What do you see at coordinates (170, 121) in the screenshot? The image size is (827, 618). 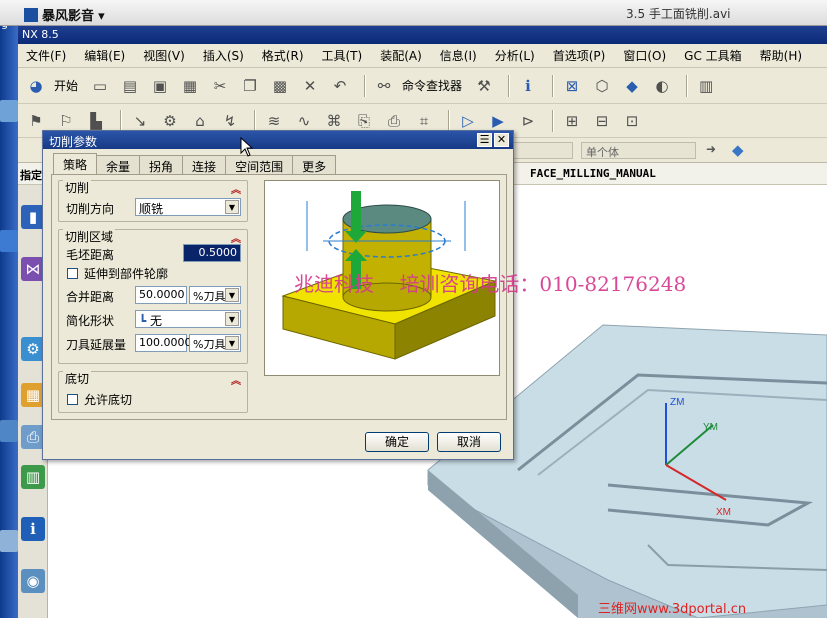 I see `machine-tool-icon: ⚙` at bounding box center [170, 121].